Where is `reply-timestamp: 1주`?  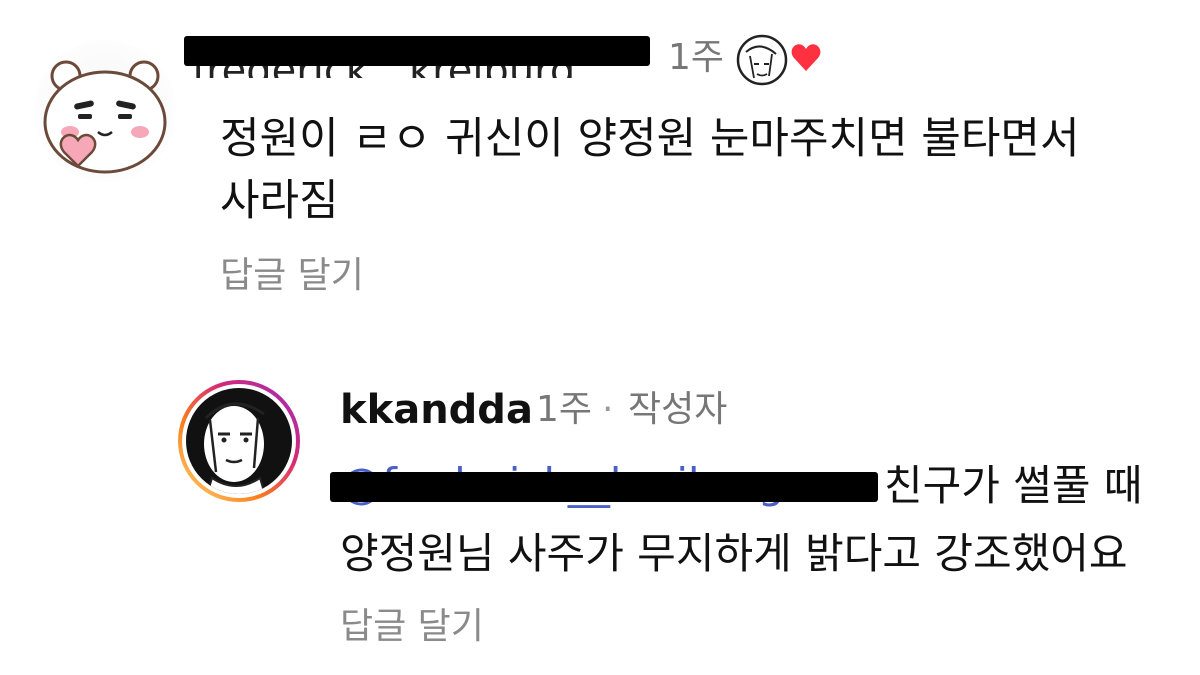
reply-timestamp: 1주 is located at coordinates (564, 409).